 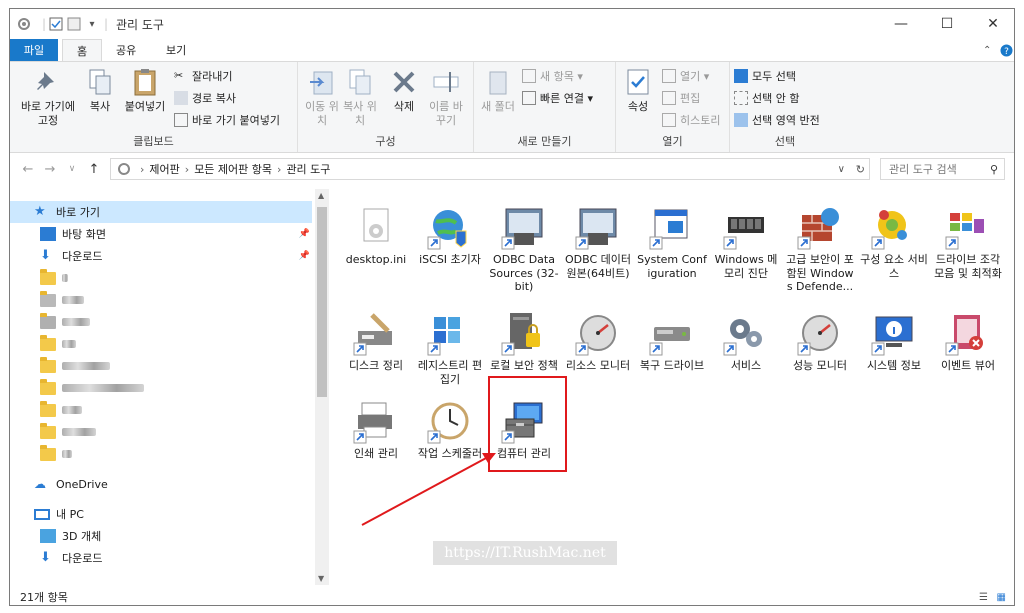 I want to click on file-item-label: 디스크 정리, so click(x=376, y=365).